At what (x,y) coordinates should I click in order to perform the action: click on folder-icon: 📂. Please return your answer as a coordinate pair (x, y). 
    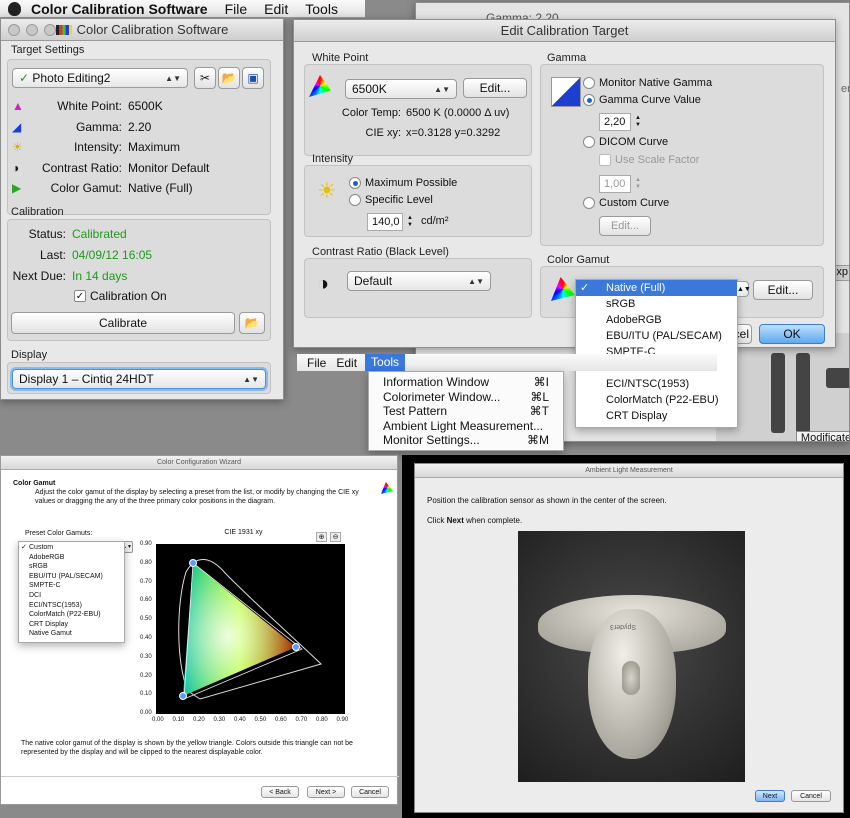
    Looking at the image, I should click on (252, 323).